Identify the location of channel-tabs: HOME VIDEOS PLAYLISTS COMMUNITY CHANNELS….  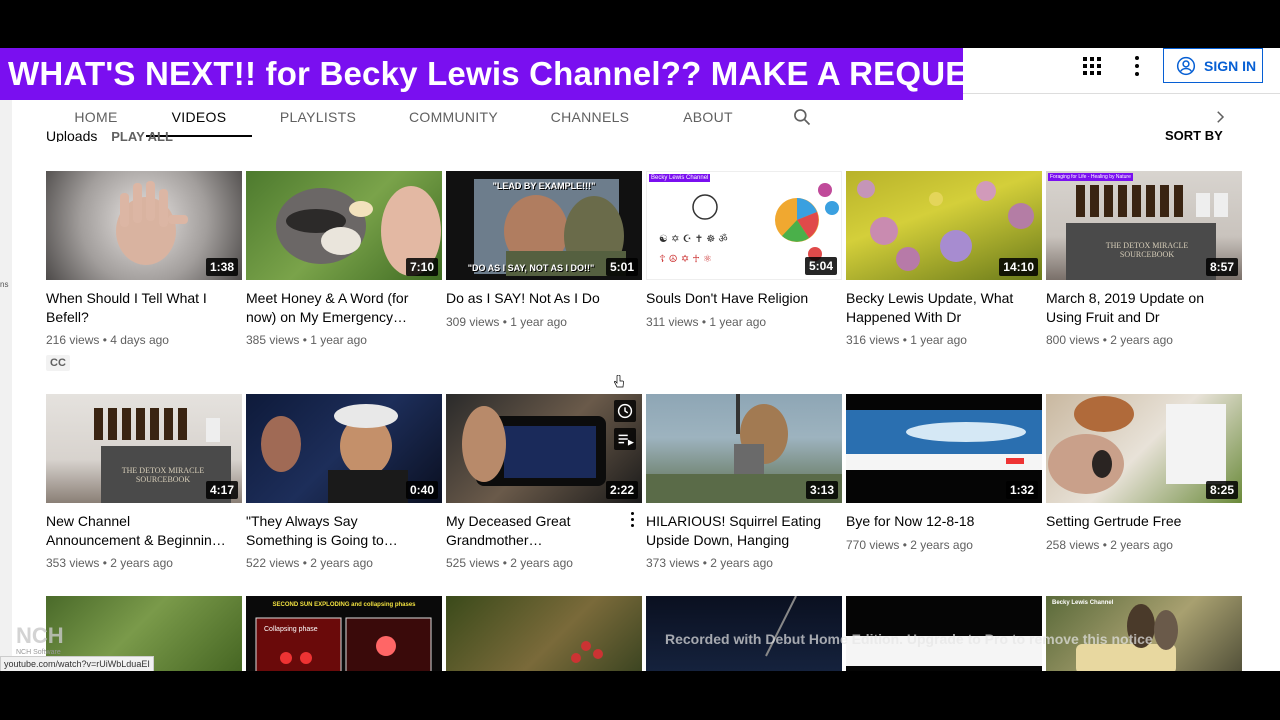
(646, 119).